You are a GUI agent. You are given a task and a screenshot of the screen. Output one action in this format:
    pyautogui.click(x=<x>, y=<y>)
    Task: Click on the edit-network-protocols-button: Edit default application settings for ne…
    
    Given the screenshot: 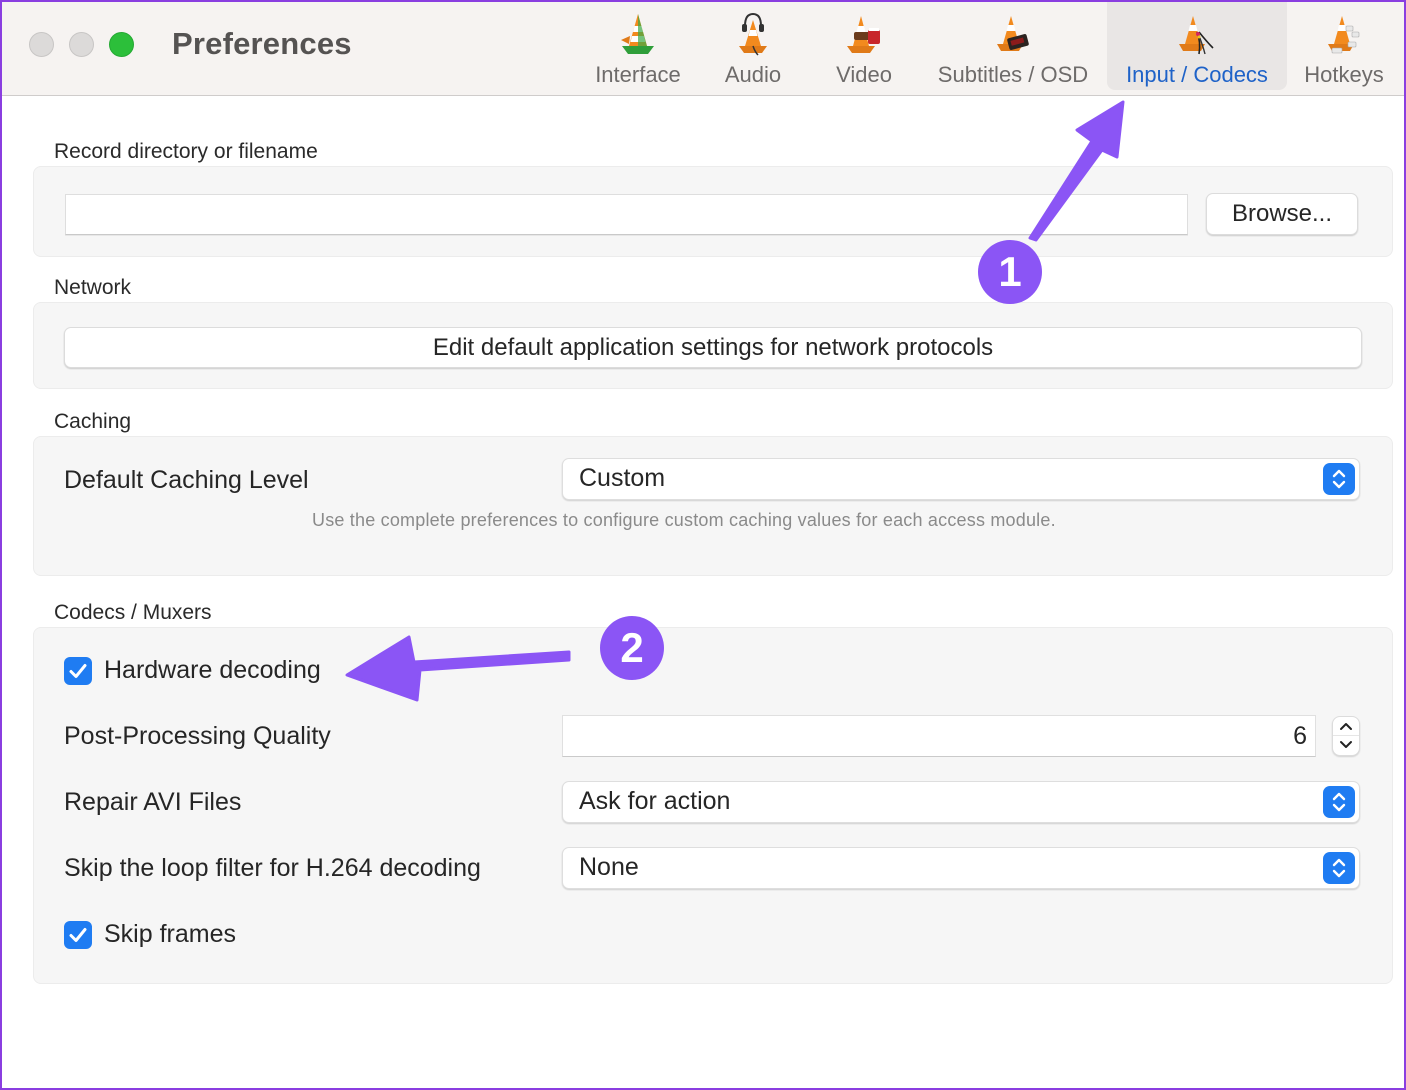 What is the action you would take?
    pyautogui.click(x=713, y=347)
    